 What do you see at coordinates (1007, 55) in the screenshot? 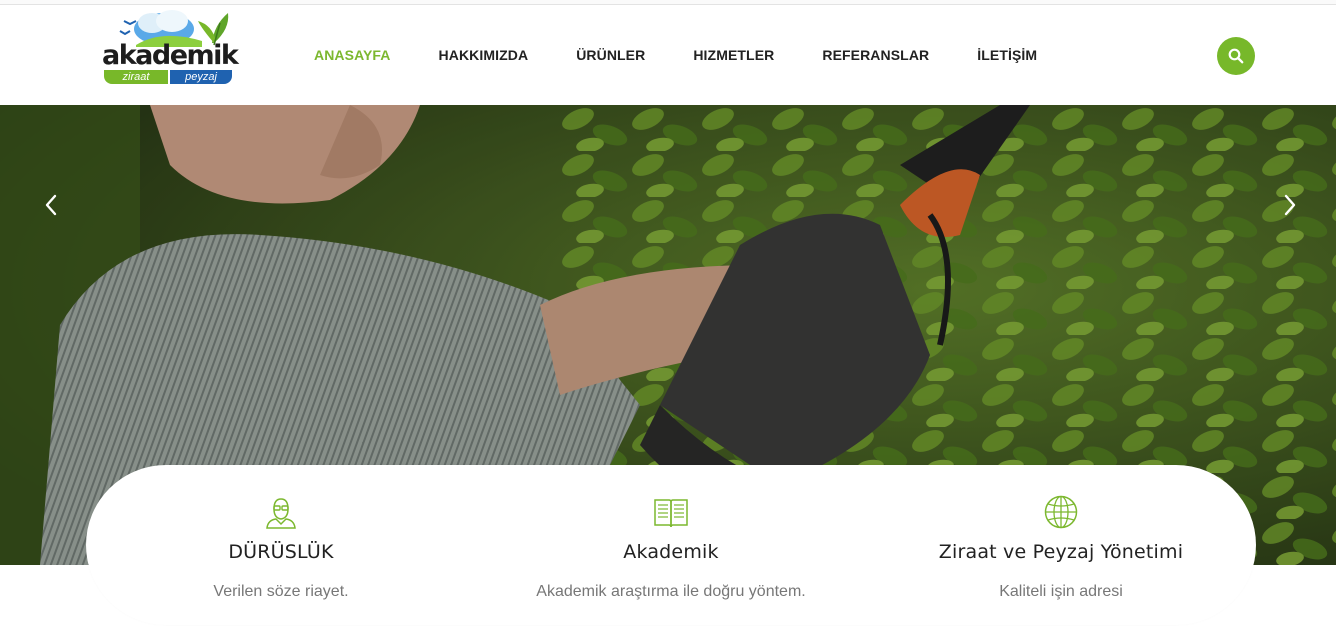
I see `nav-item-iletisim: İLETİŞİM` at bounding box center [1007, 55].